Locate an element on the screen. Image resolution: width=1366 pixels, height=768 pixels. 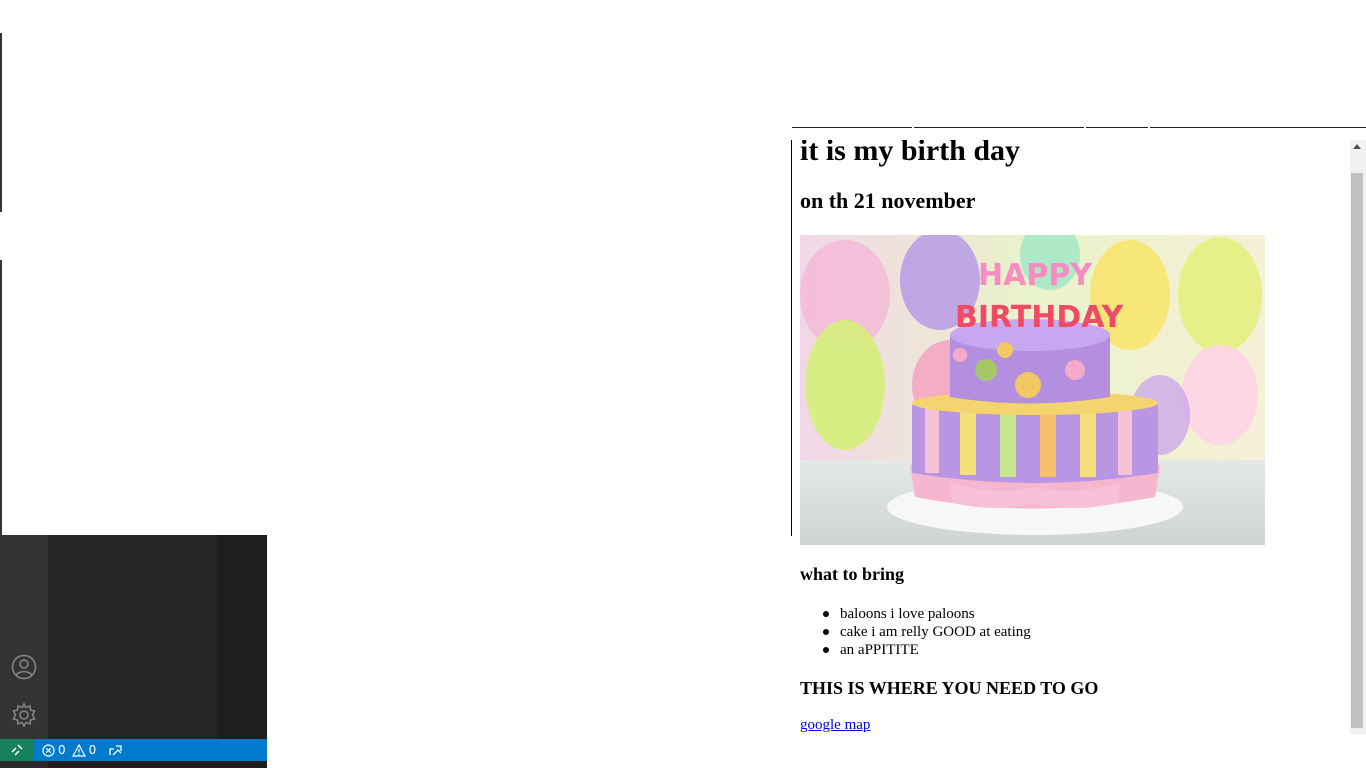
list-item: baloons i love paloons is located at coordinates (927, 614).